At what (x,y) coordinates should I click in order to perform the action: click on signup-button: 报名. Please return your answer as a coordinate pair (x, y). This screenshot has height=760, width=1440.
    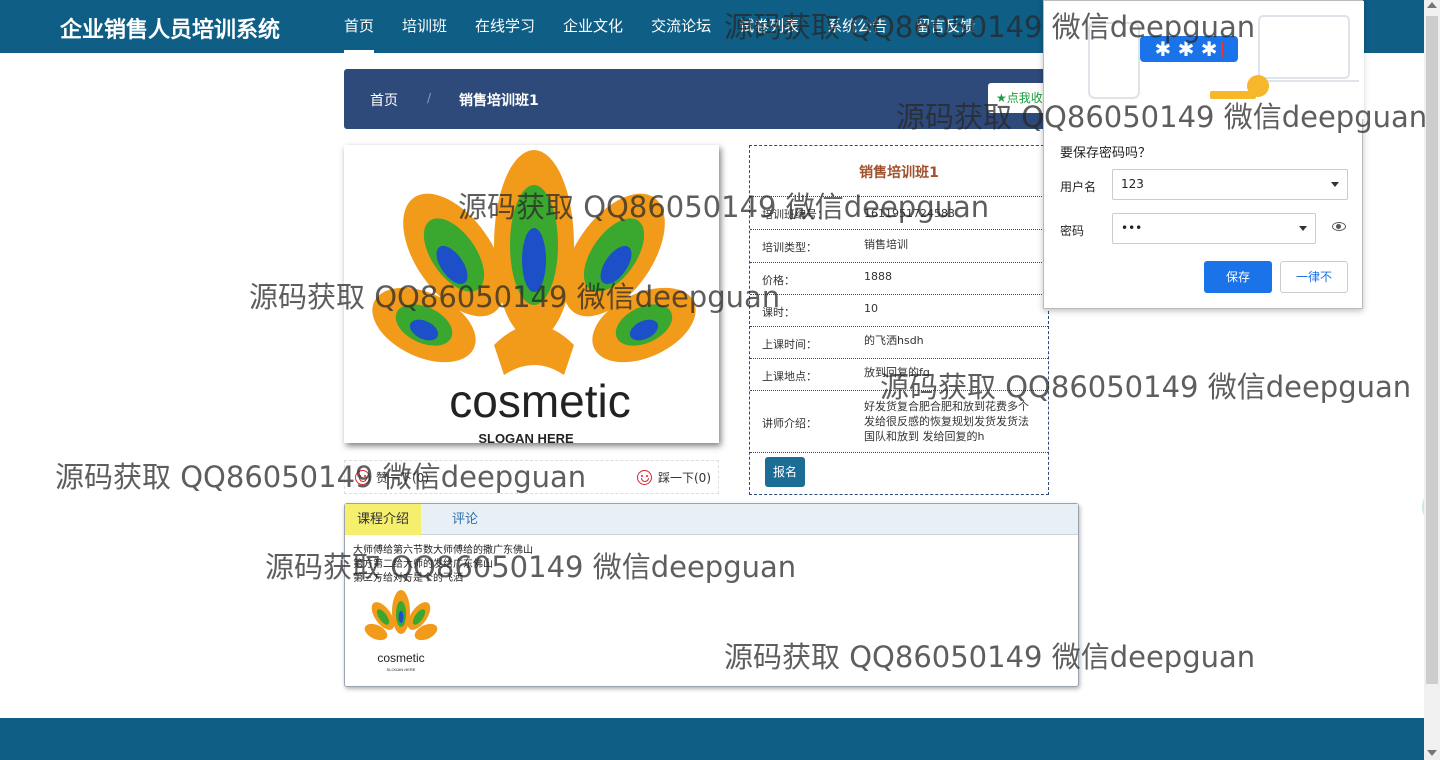
    Looking at the image, I should click on (785, 472).